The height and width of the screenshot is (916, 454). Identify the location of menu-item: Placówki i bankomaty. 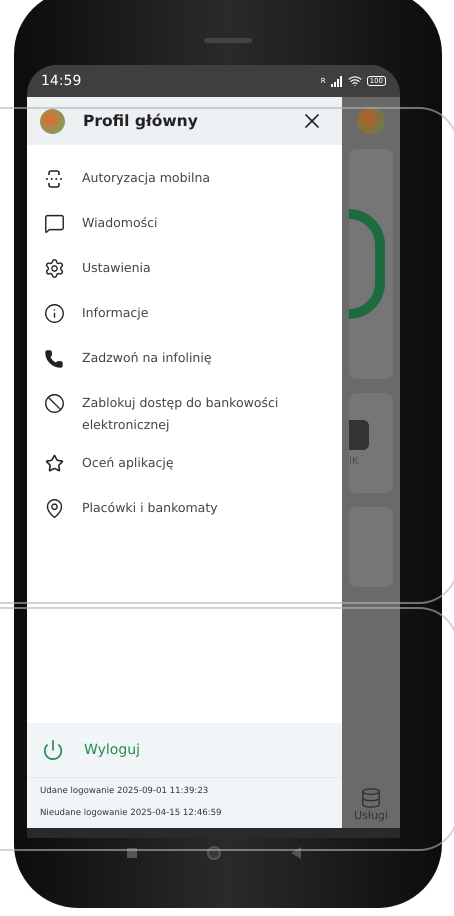
(184, 511).